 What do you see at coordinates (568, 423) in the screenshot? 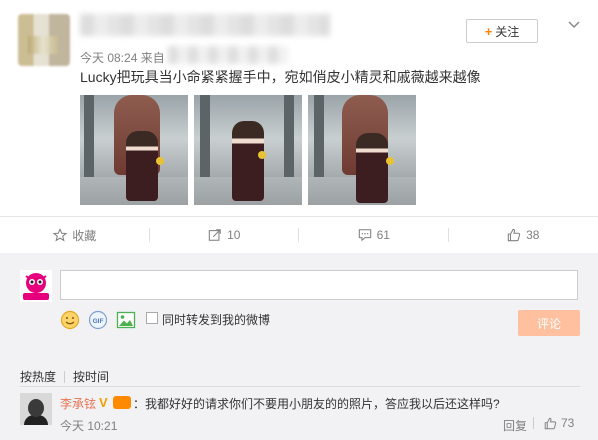
I see `comment-like-count: 73` at bounding box center [568, 423].